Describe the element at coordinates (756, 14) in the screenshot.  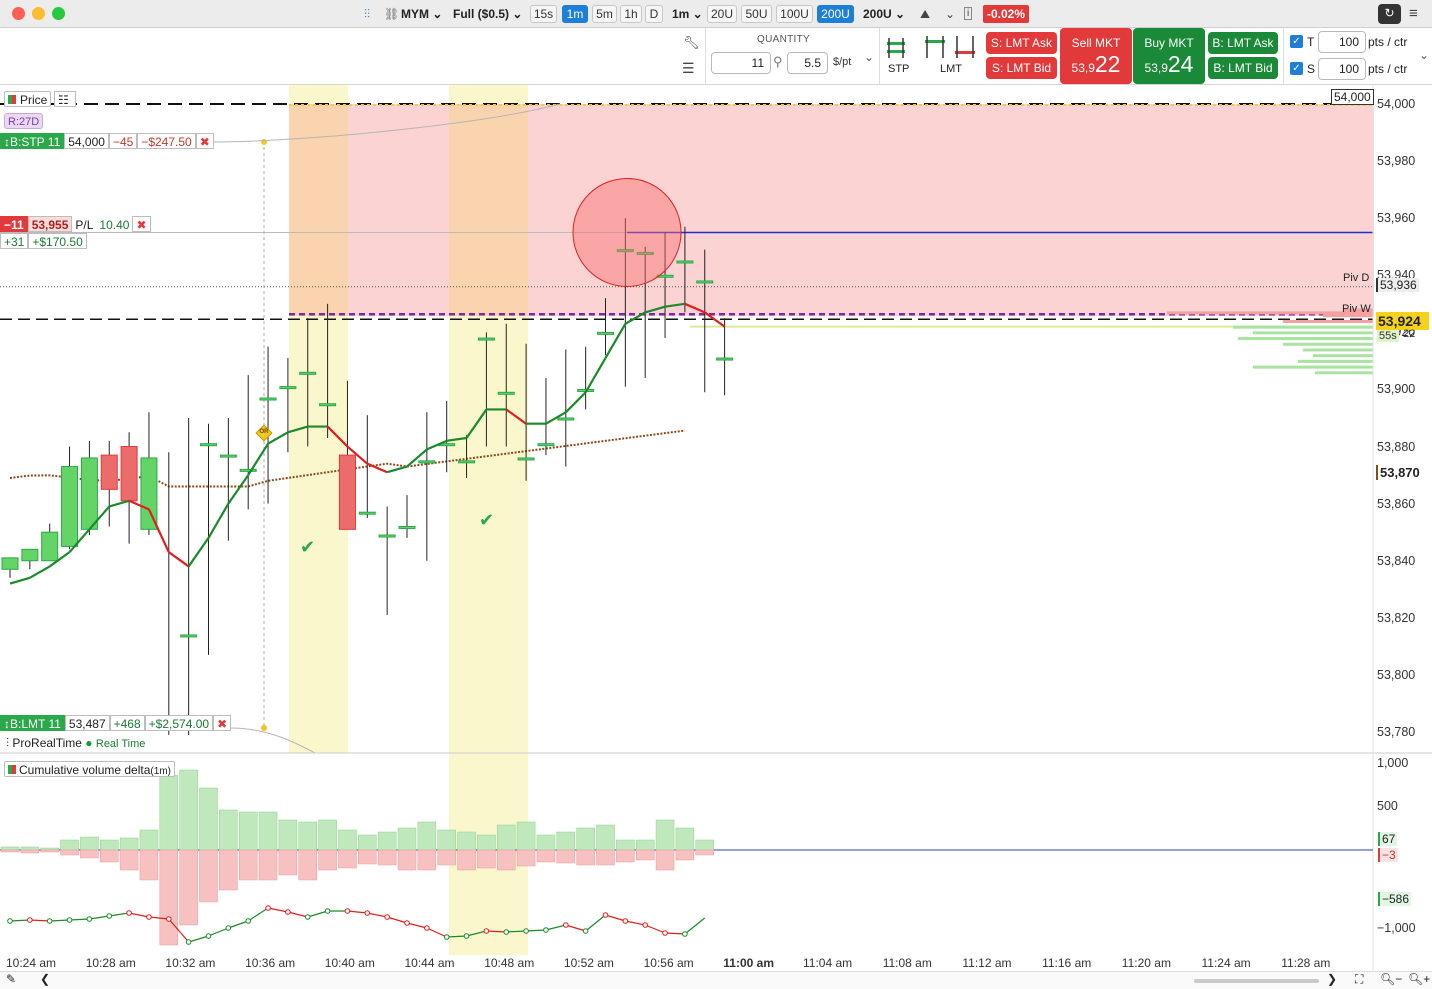
I see `unit-50u: 50U` at that location.